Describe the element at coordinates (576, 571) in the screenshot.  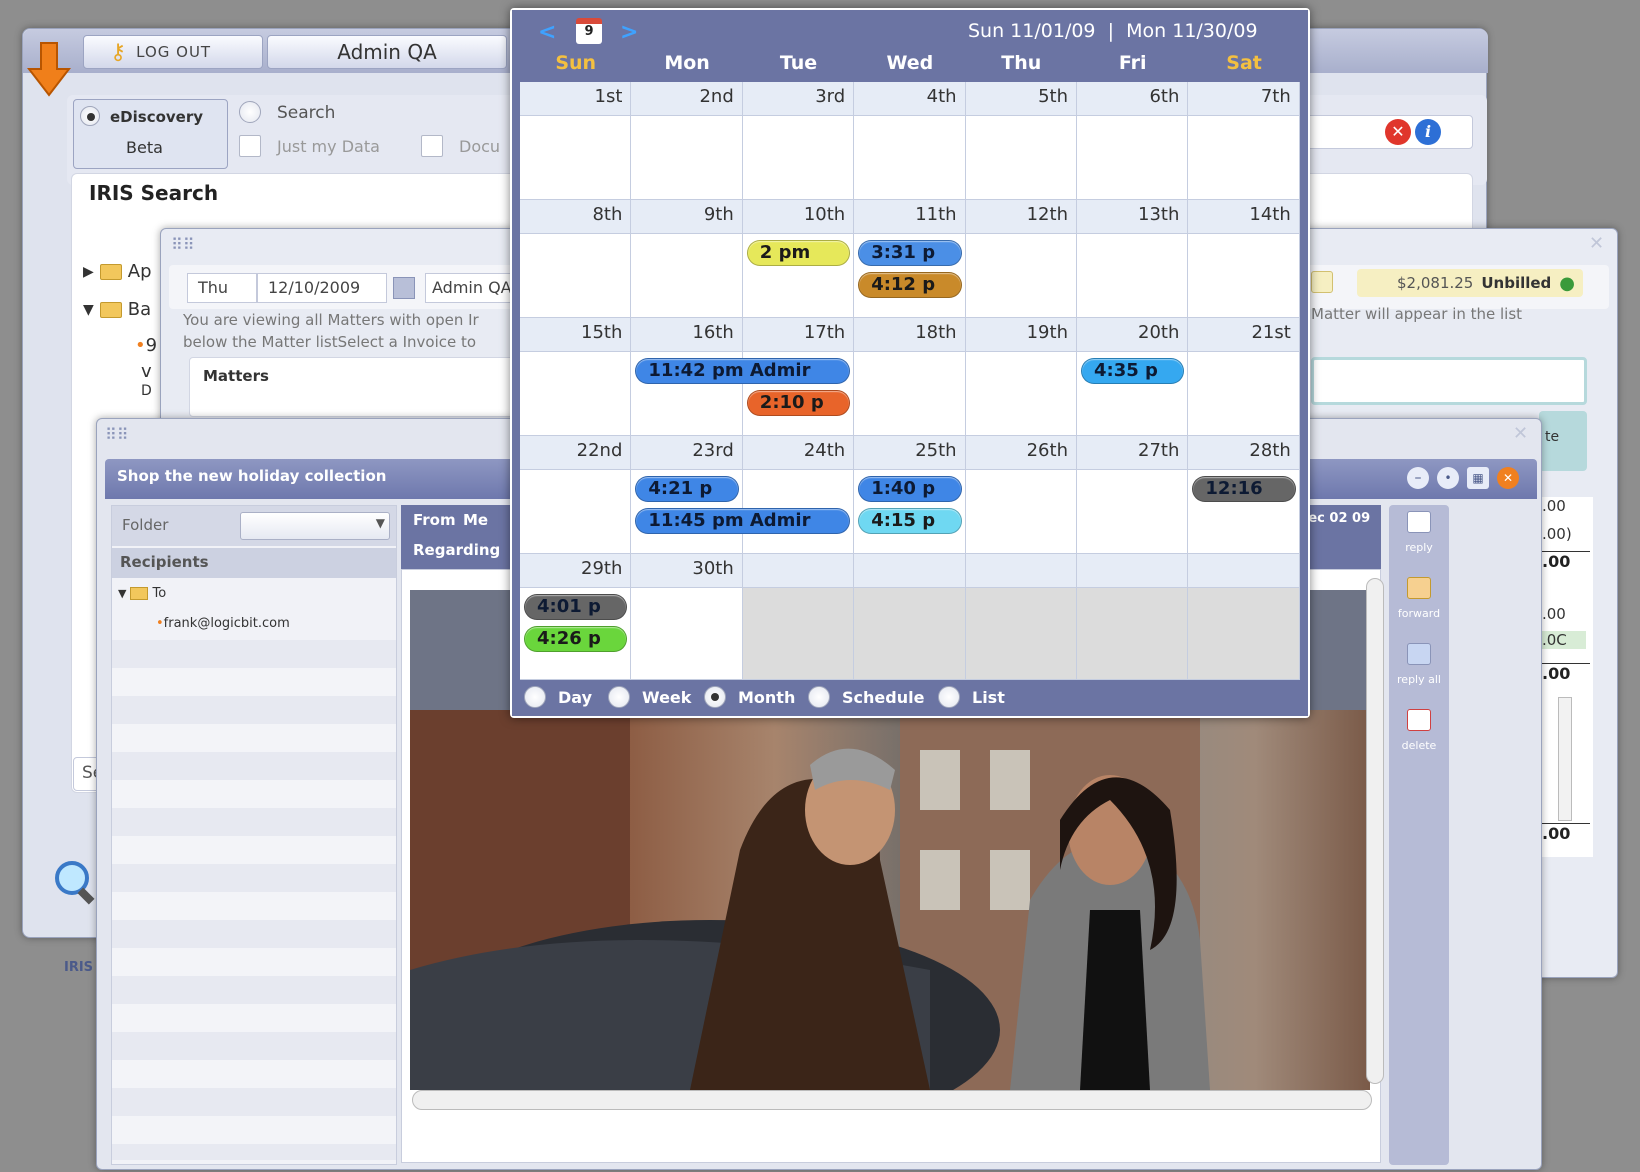
I see `day-number: 29th` at that location.